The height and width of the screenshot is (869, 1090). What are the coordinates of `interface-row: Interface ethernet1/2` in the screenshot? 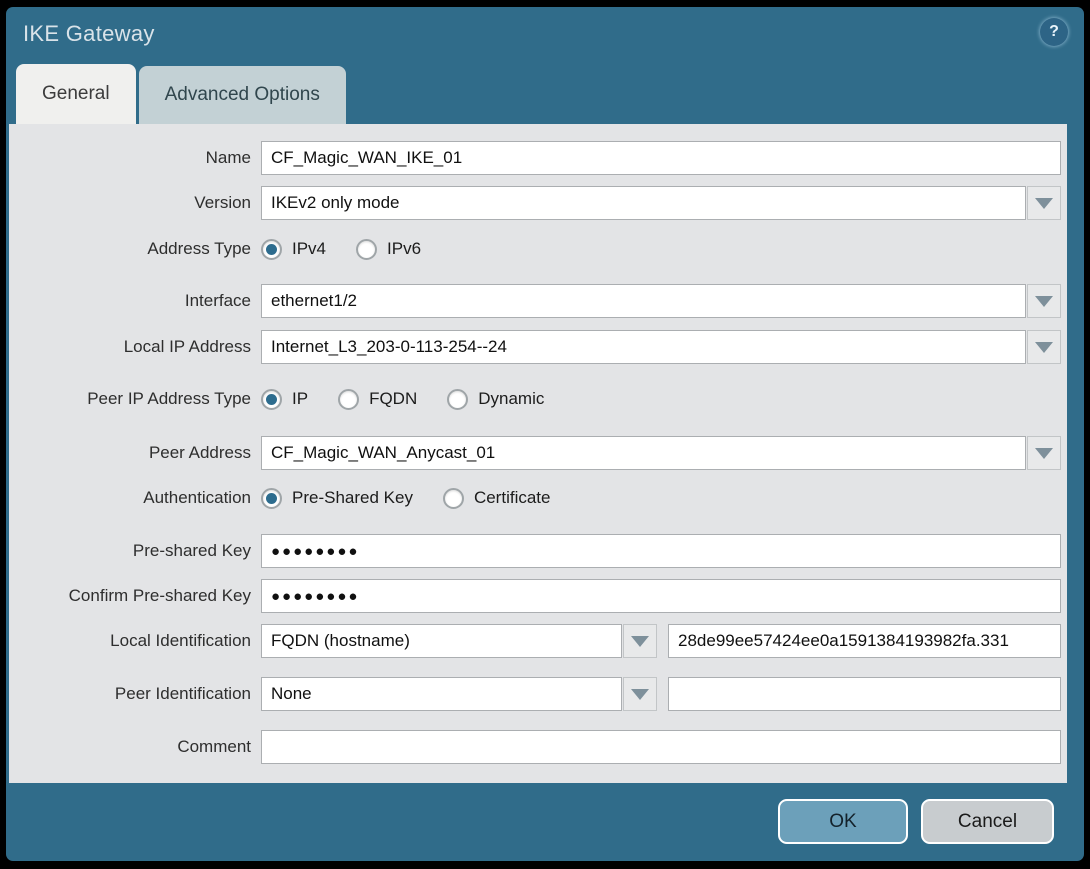 It's located at (535, 301).